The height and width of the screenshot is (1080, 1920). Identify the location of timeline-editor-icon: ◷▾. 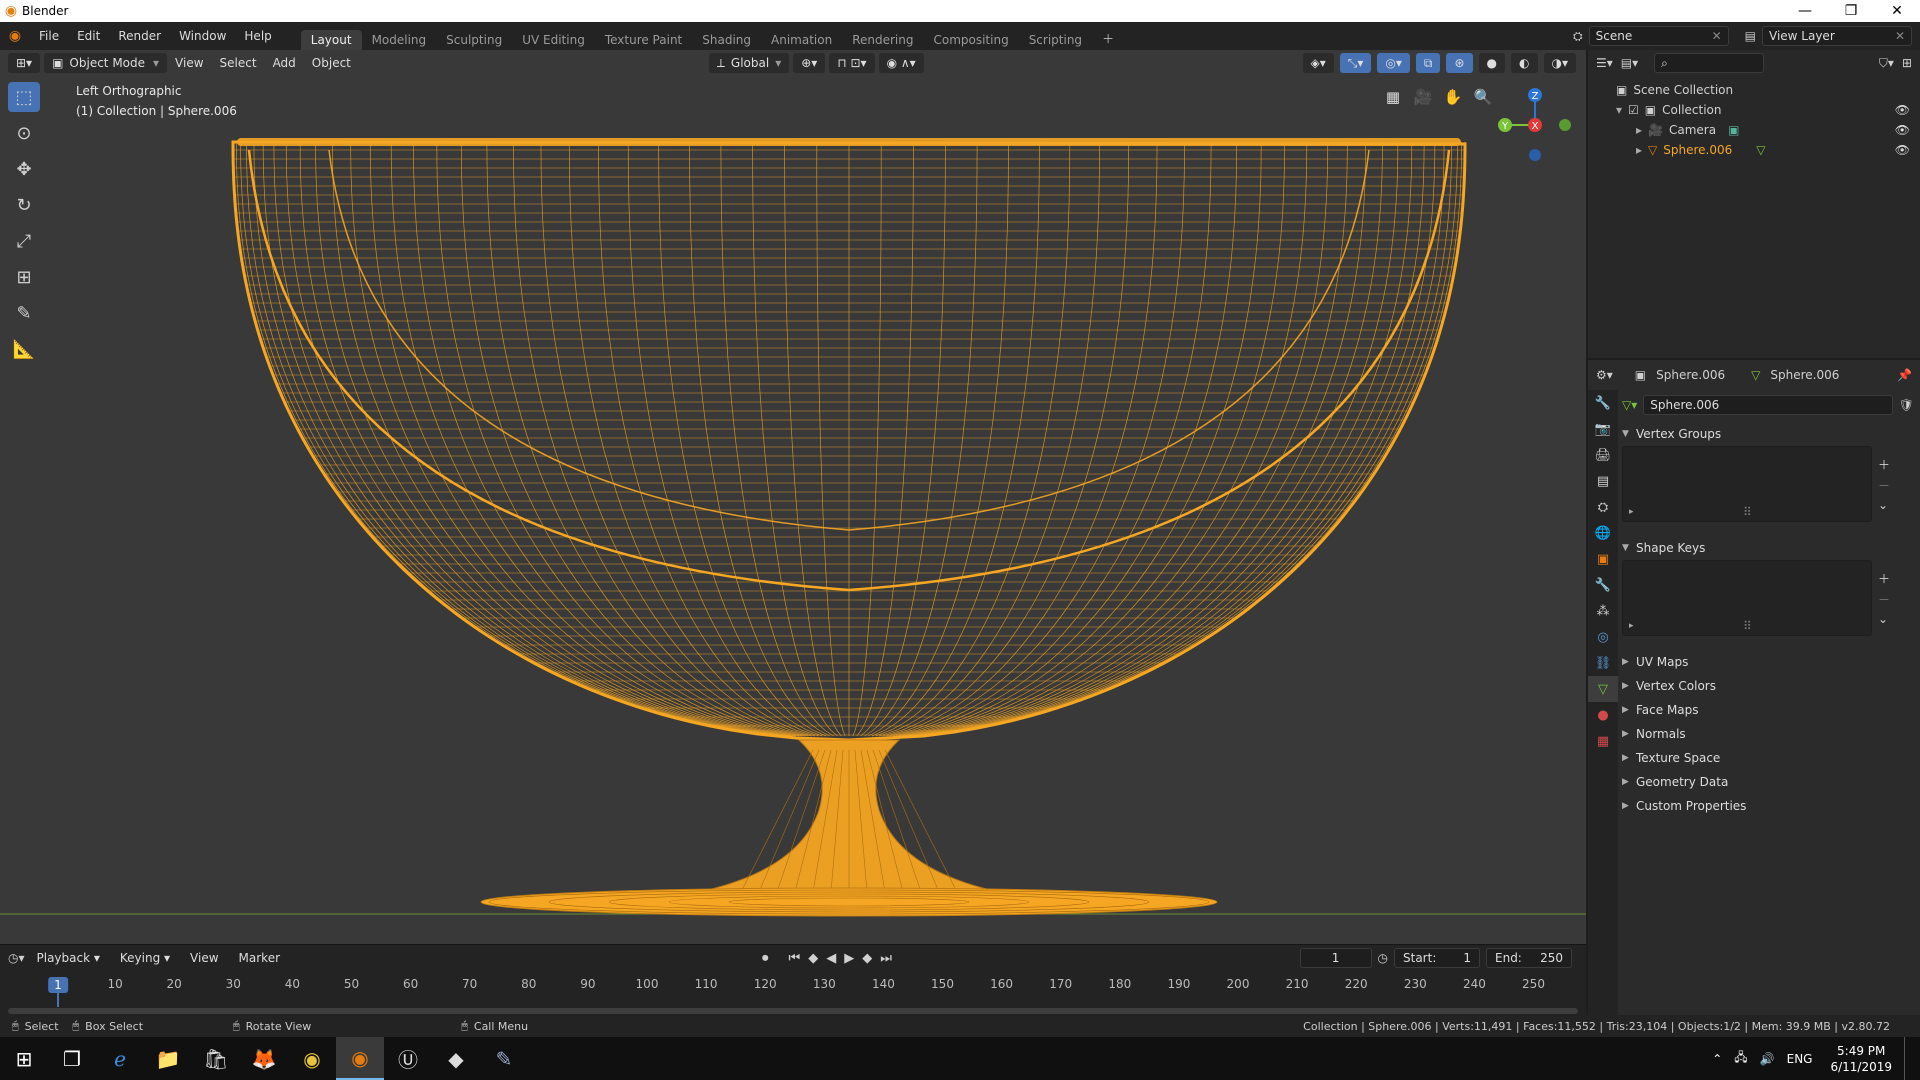
(16, 958).